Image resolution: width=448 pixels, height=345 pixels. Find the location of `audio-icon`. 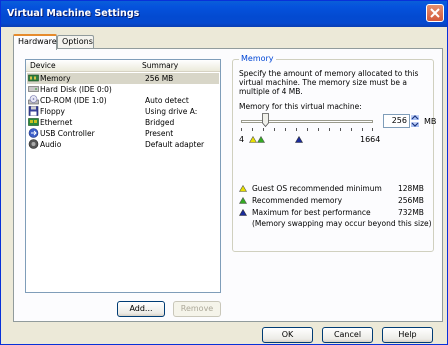

audio-icon is located at coordinates (33, 144).